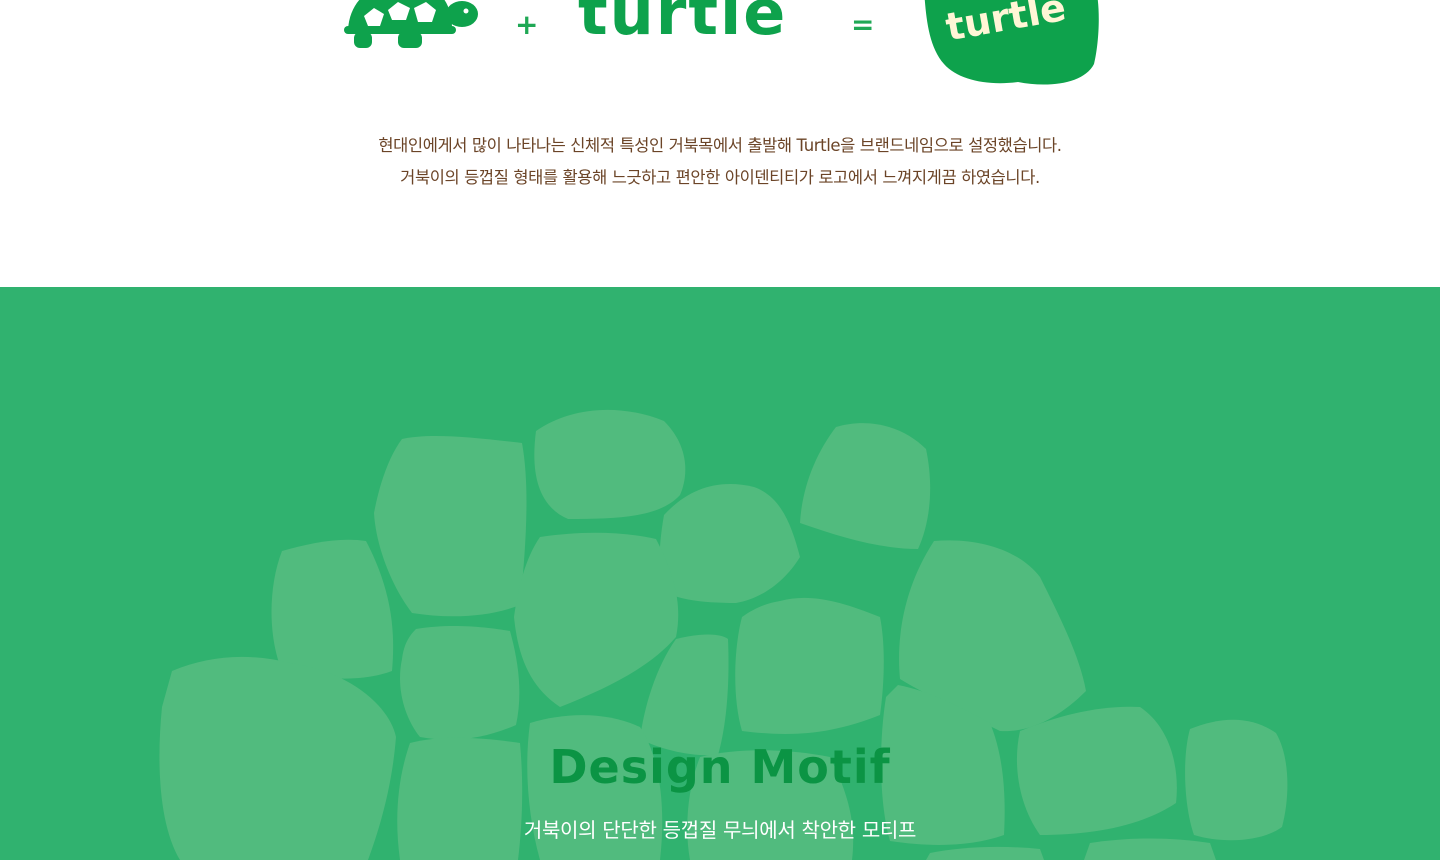  What do you see at coordinates (720, 767) in the screenshot?
I see `motif-title: Design Motif` at bounding box center [720, 767].